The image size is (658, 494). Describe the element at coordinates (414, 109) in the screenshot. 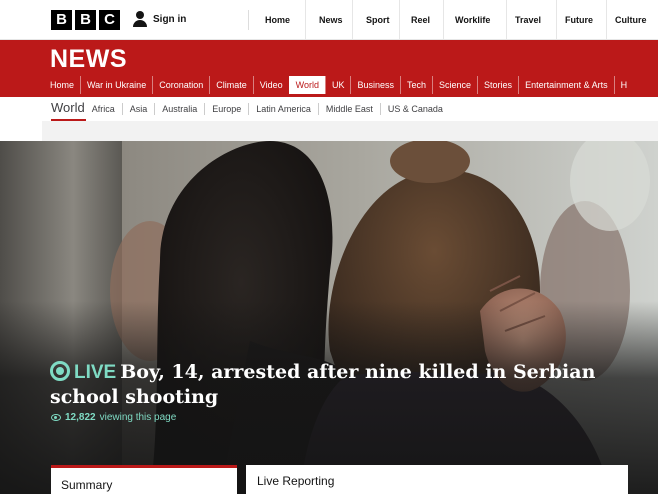

I see `subnav-us-canada: US & Canada` at that location.